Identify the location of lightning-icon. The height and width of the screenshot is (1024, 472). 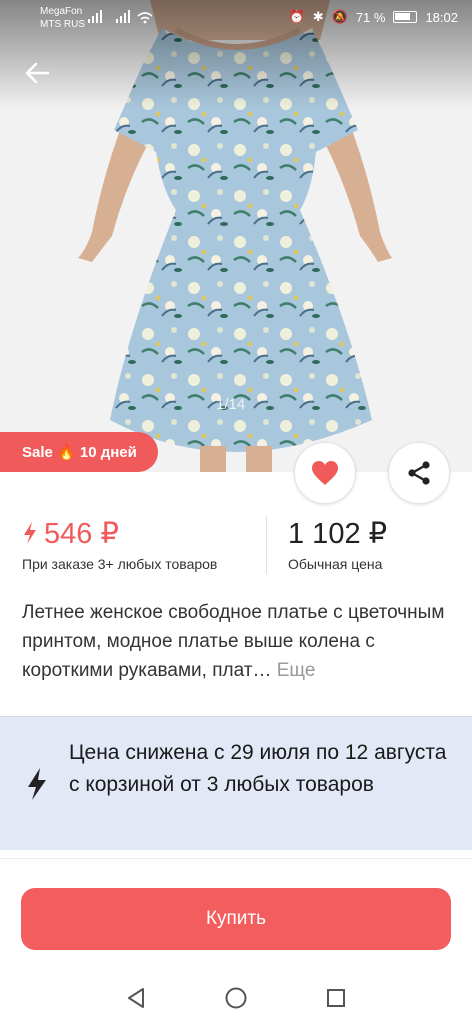
(30, 533).